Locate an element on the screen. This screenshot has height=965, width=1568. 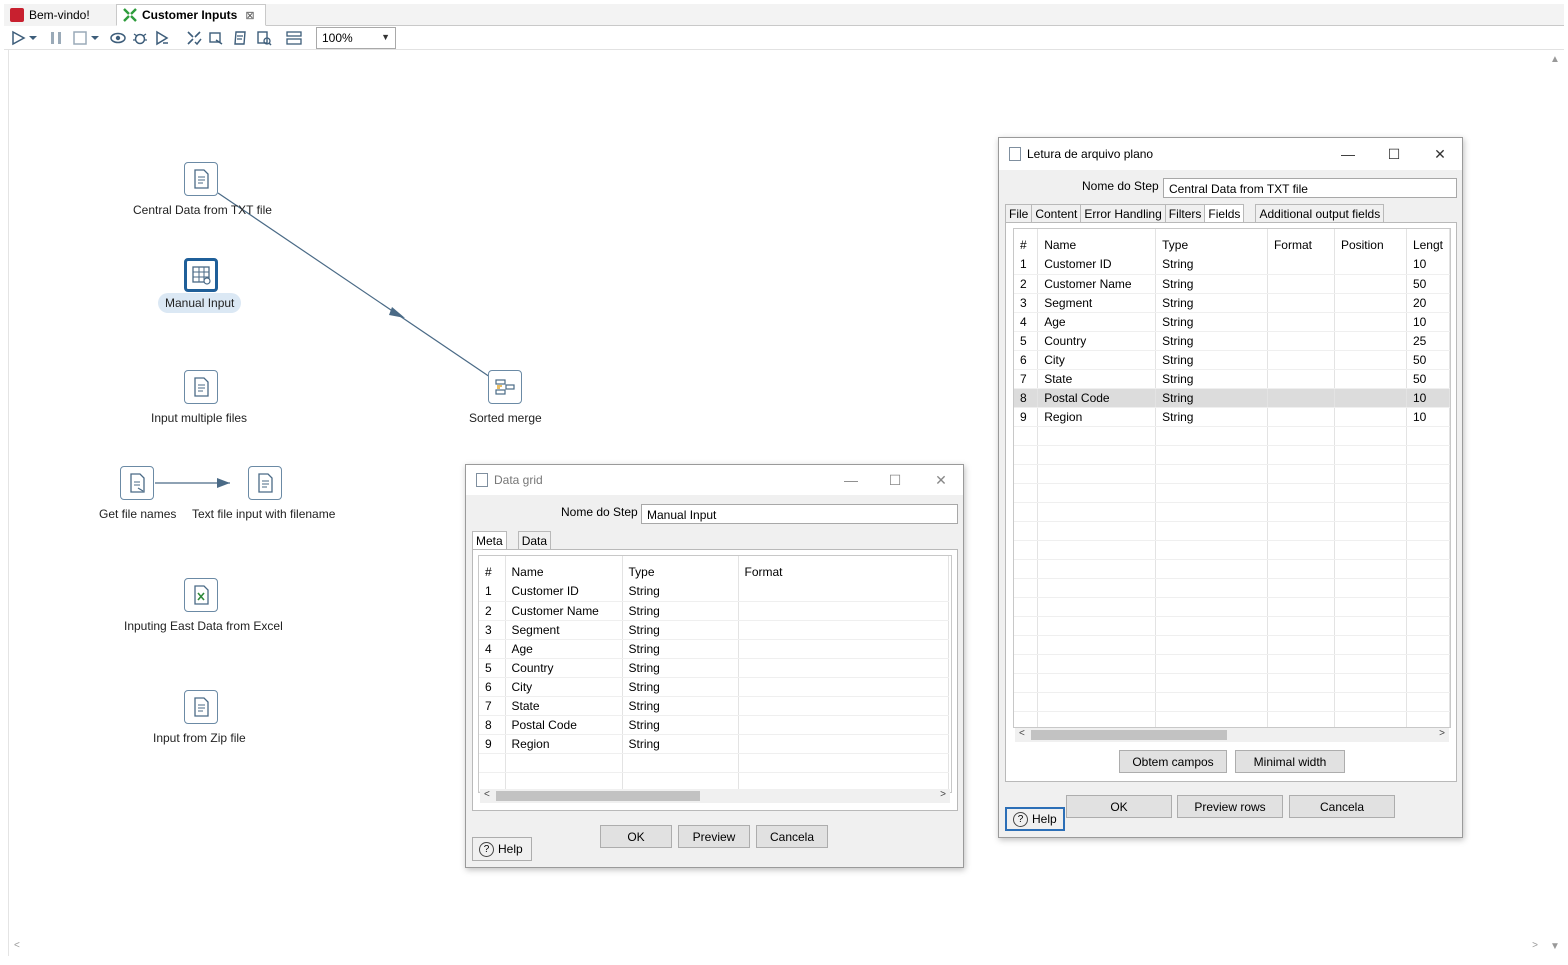
field-name-cell: Customer Name is located at coordinates (564, 611).